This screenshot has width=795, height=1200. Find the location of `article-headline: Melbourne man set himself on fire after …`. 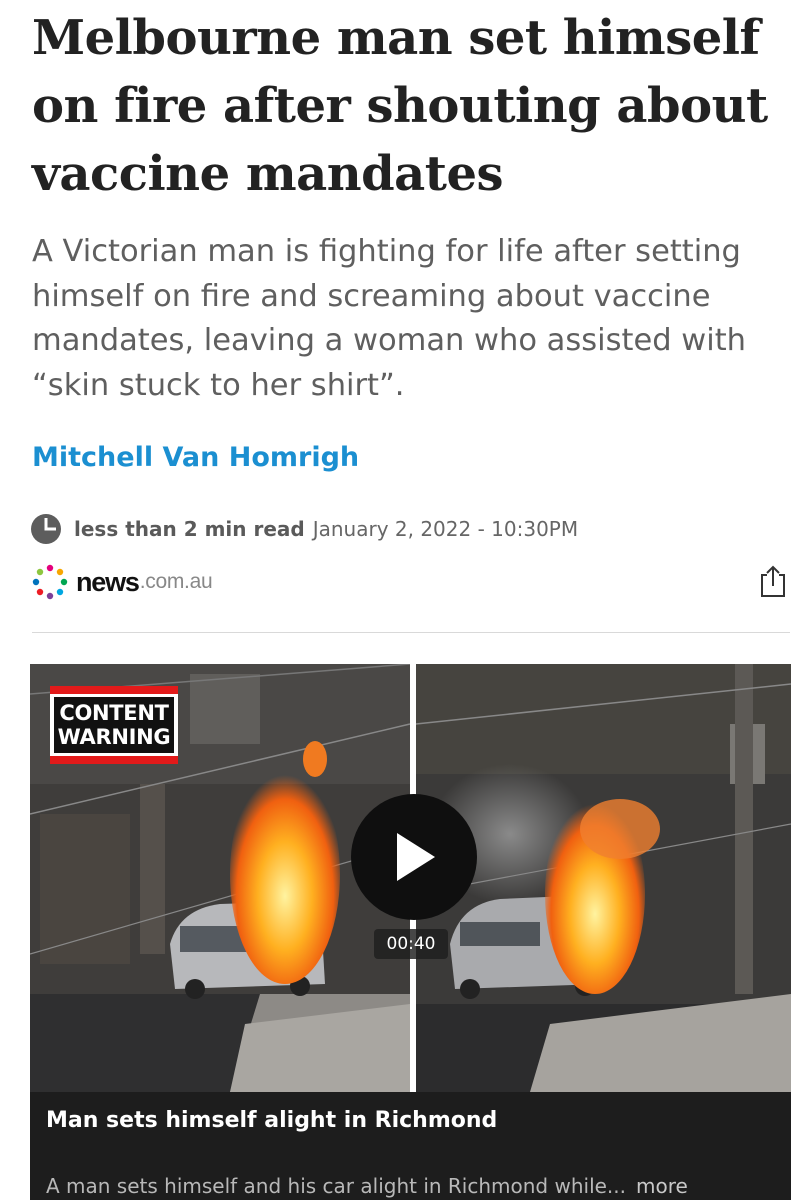

article-headline: Melbourne man set himself on fire after … is located at coordinates (400, 106).